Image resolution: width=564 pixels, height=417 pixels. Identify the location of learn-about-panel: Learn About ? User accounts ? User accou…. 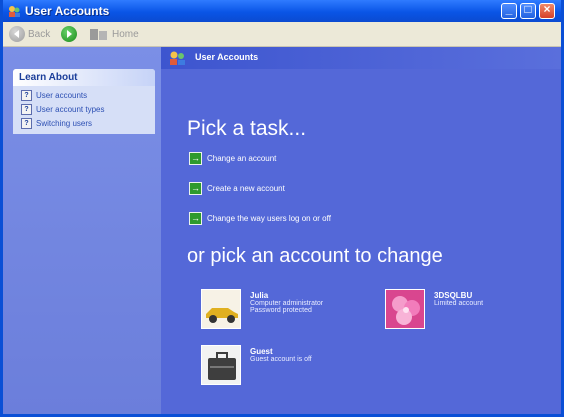
(84, 101).